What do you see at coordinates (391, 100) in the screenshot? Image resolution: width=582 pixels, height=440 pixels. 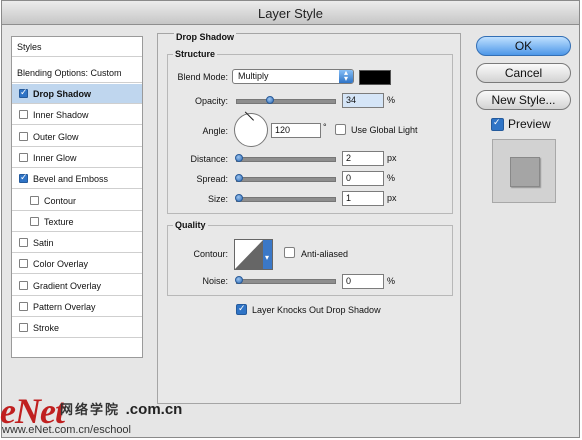 I see `opacity-unit: %` at bounding box center [391, 100].